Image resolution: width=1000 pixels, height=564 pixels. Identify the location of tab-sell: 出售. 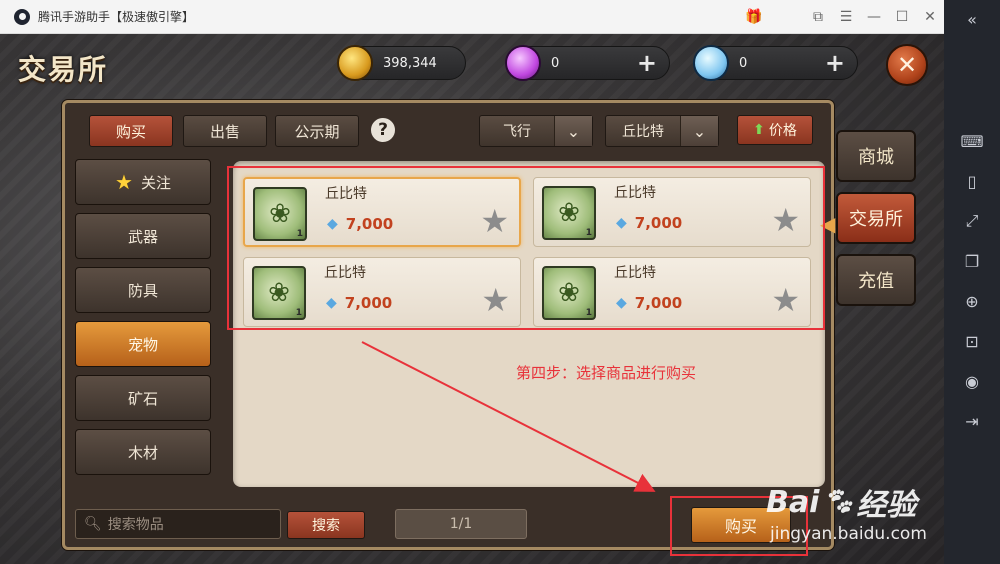
(225, 131).